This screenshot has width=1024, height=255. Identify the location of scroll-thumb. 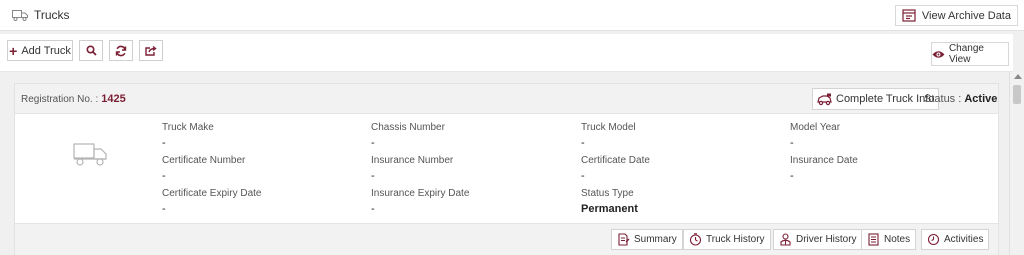
(1017, 94).